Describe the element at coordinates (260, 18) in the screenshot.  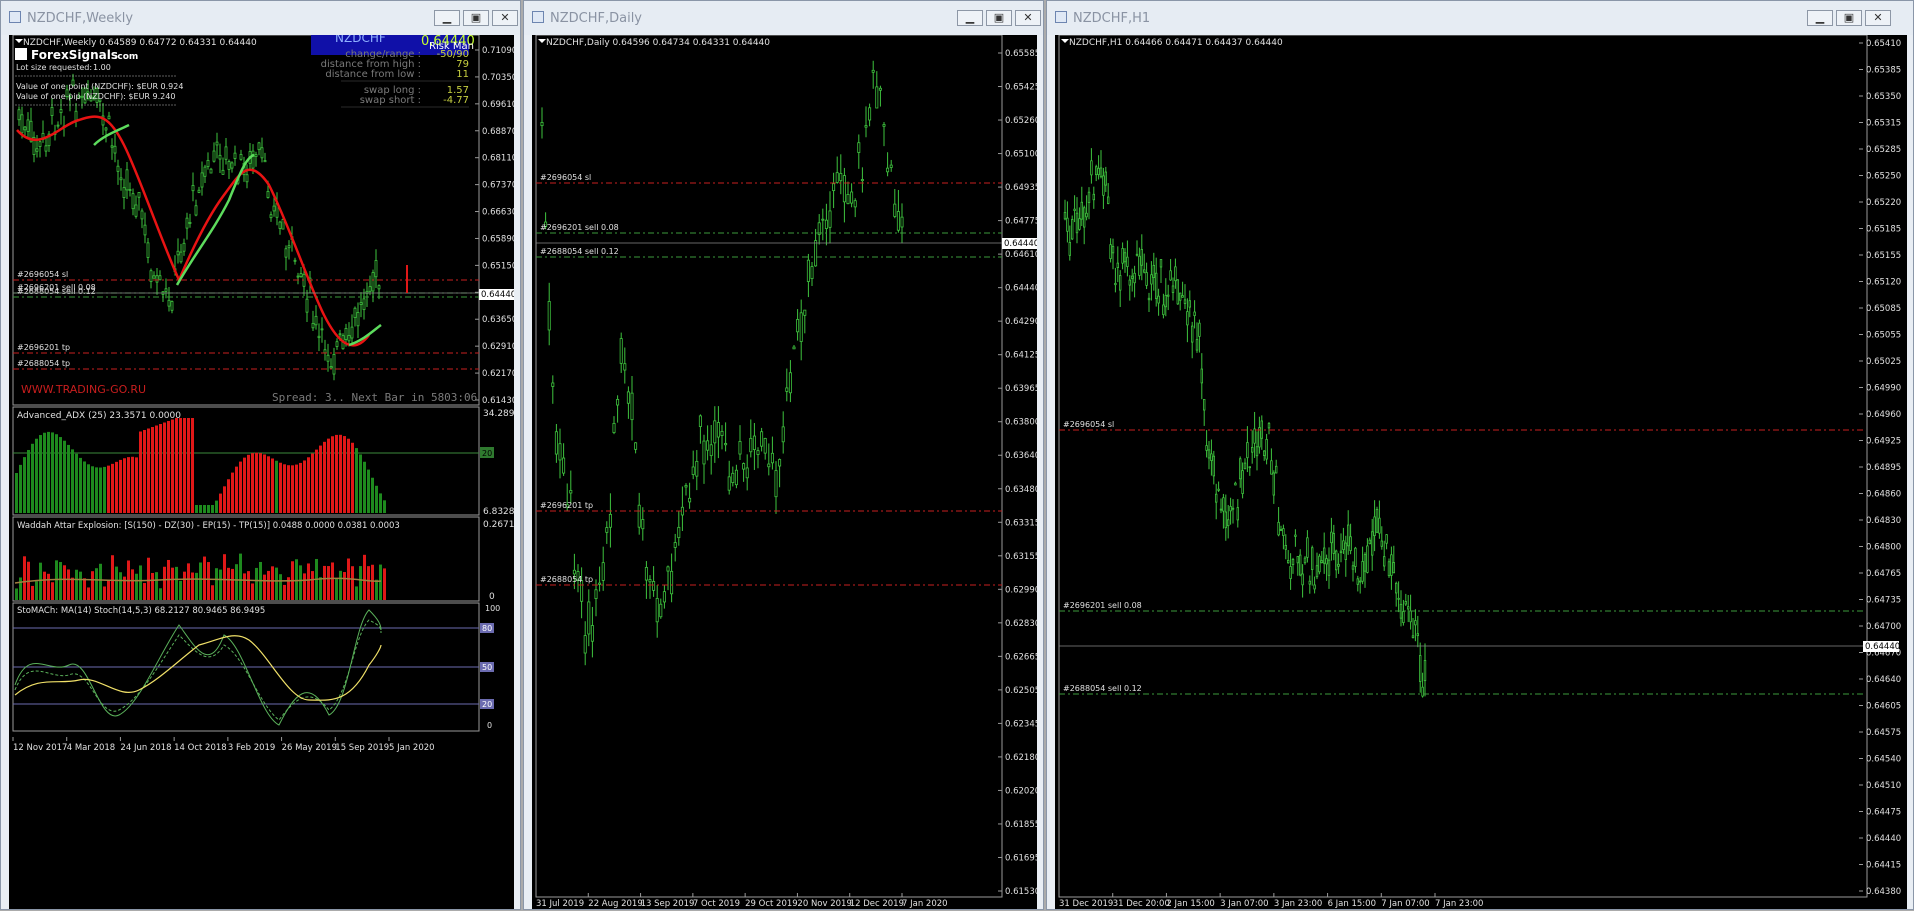
I see `window-titlebar: NZDCHF,Weekly ▁ ▣ ✕` at that location.